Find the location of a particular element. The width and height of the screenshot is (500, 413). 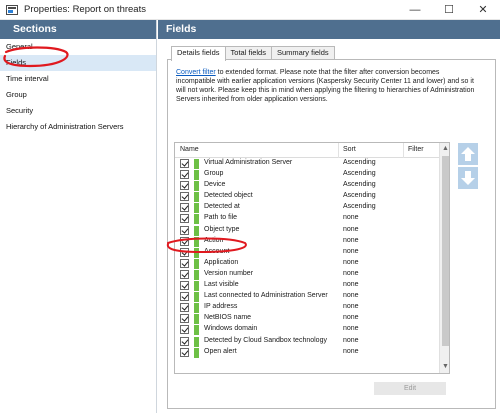

column-header-filter: Filter is located at coordinates (416, 149).